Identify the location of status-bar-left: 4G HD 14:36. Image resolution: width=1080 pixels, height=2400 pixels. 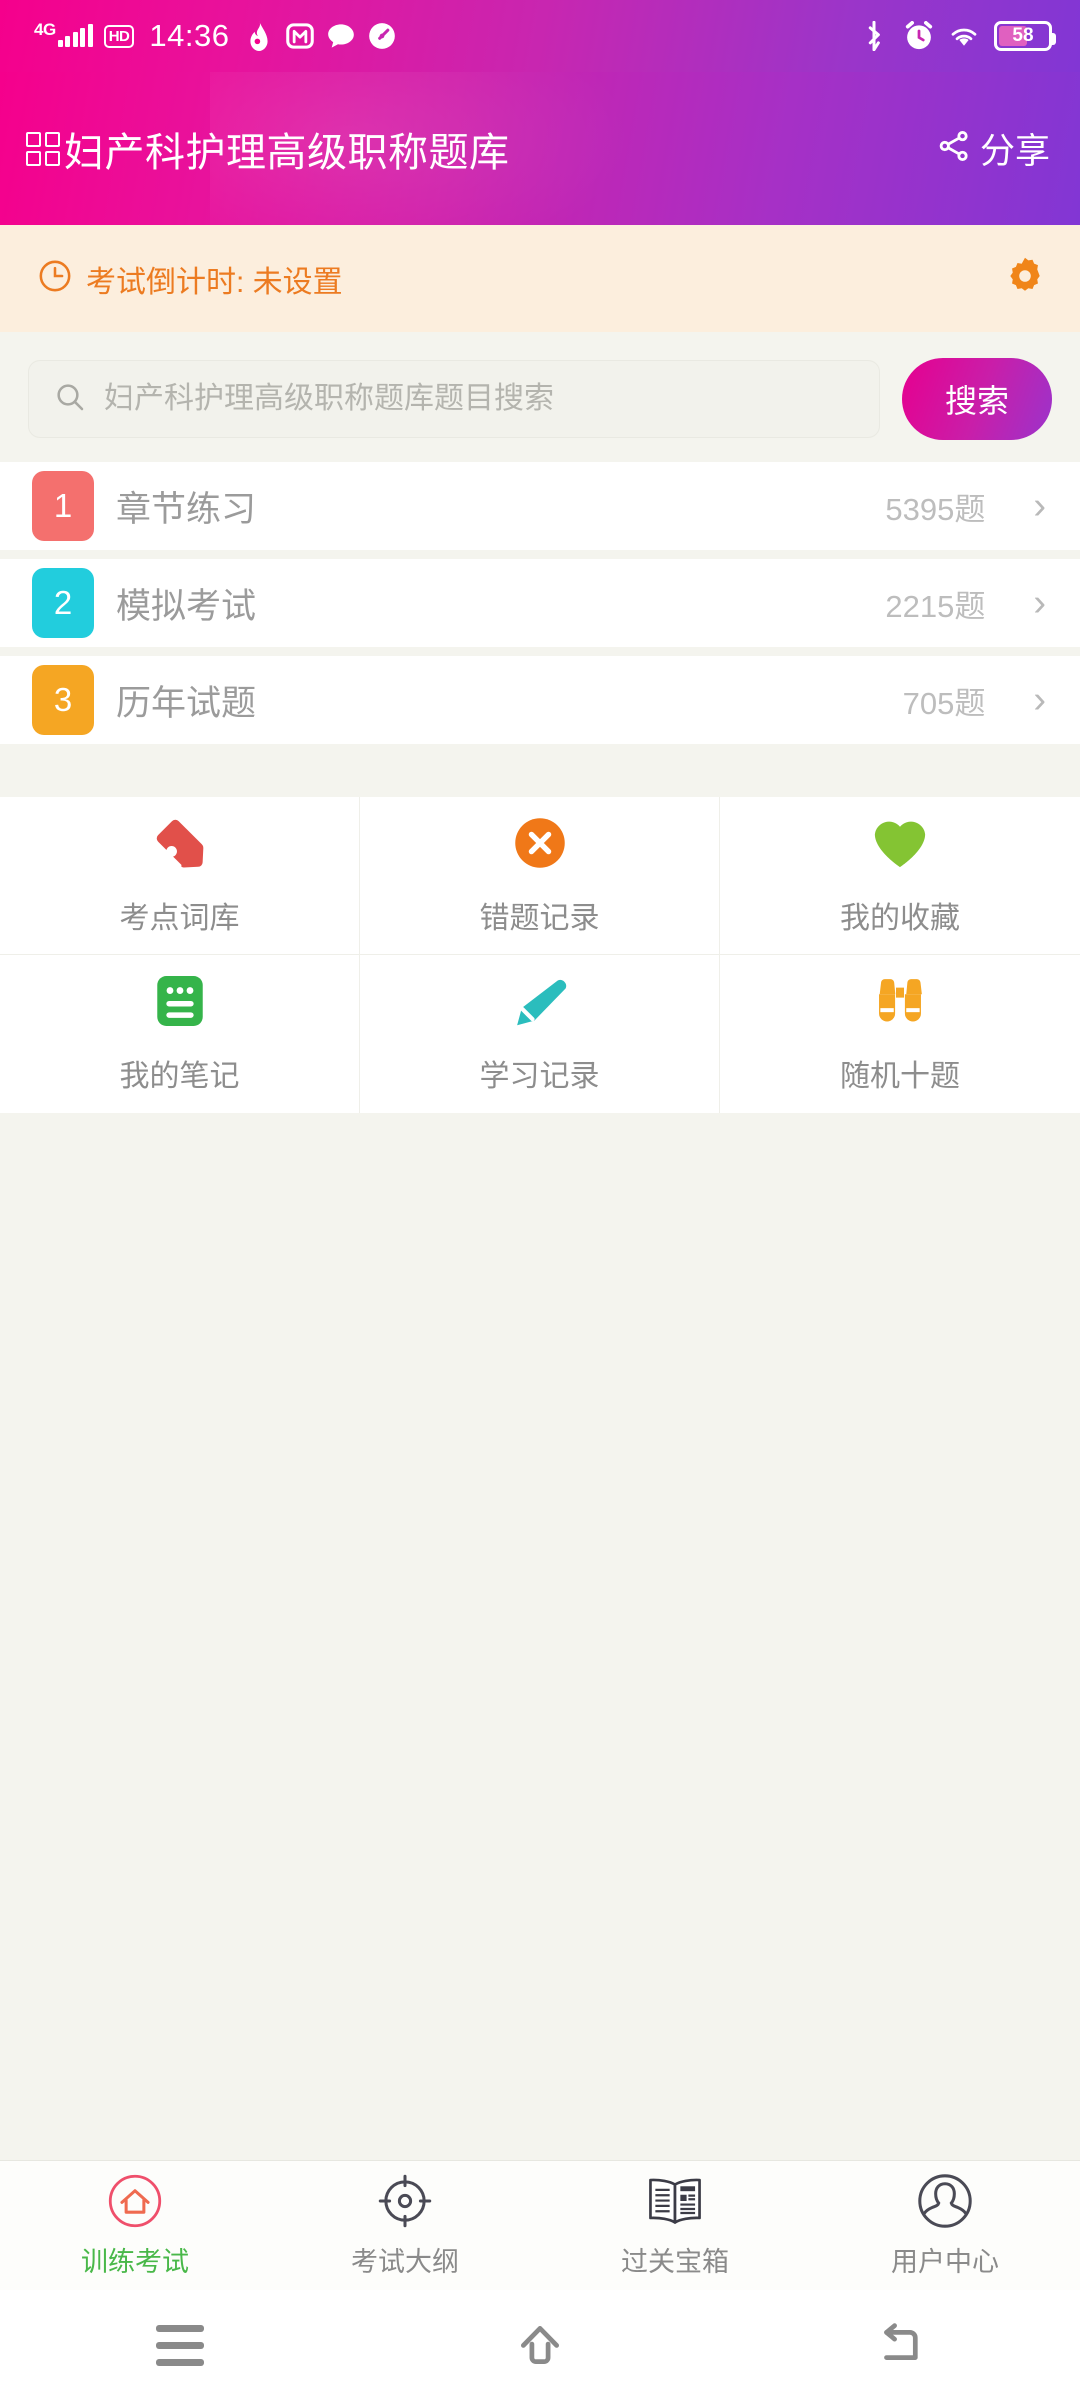
(215, 36).